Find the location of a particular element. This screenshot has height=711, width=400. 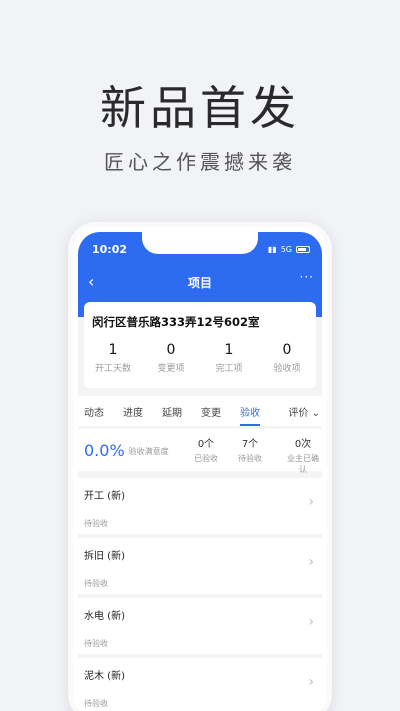

summary-item: 0个 已验收 is located at coordinates (206, 449).